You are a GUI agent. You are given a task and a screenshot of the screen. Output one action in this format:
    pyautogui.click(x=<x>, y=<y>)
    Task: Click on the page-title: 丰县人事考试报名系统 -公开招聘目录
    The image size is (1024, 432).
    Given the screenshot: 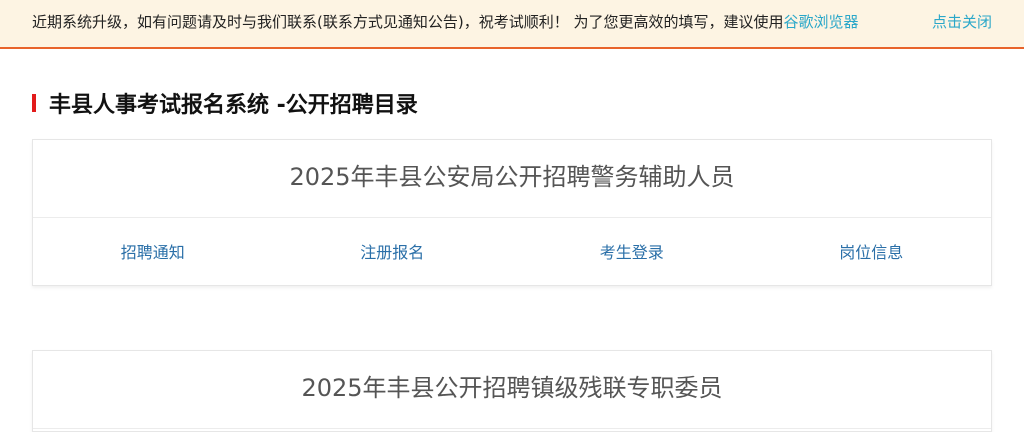 What is the action you would take?
    pyautogui.click(x=233, y=105)
    